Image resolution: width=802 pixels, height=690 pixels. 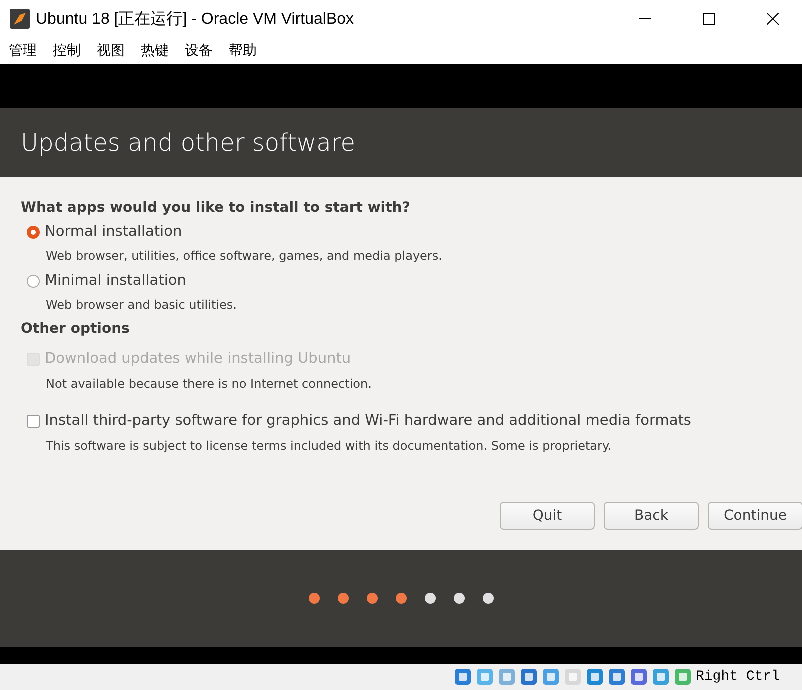 What do you see at coordinates (111, 51) in the screenshot?
I see `menu-item: 视图` at bounding box center [111, 51].